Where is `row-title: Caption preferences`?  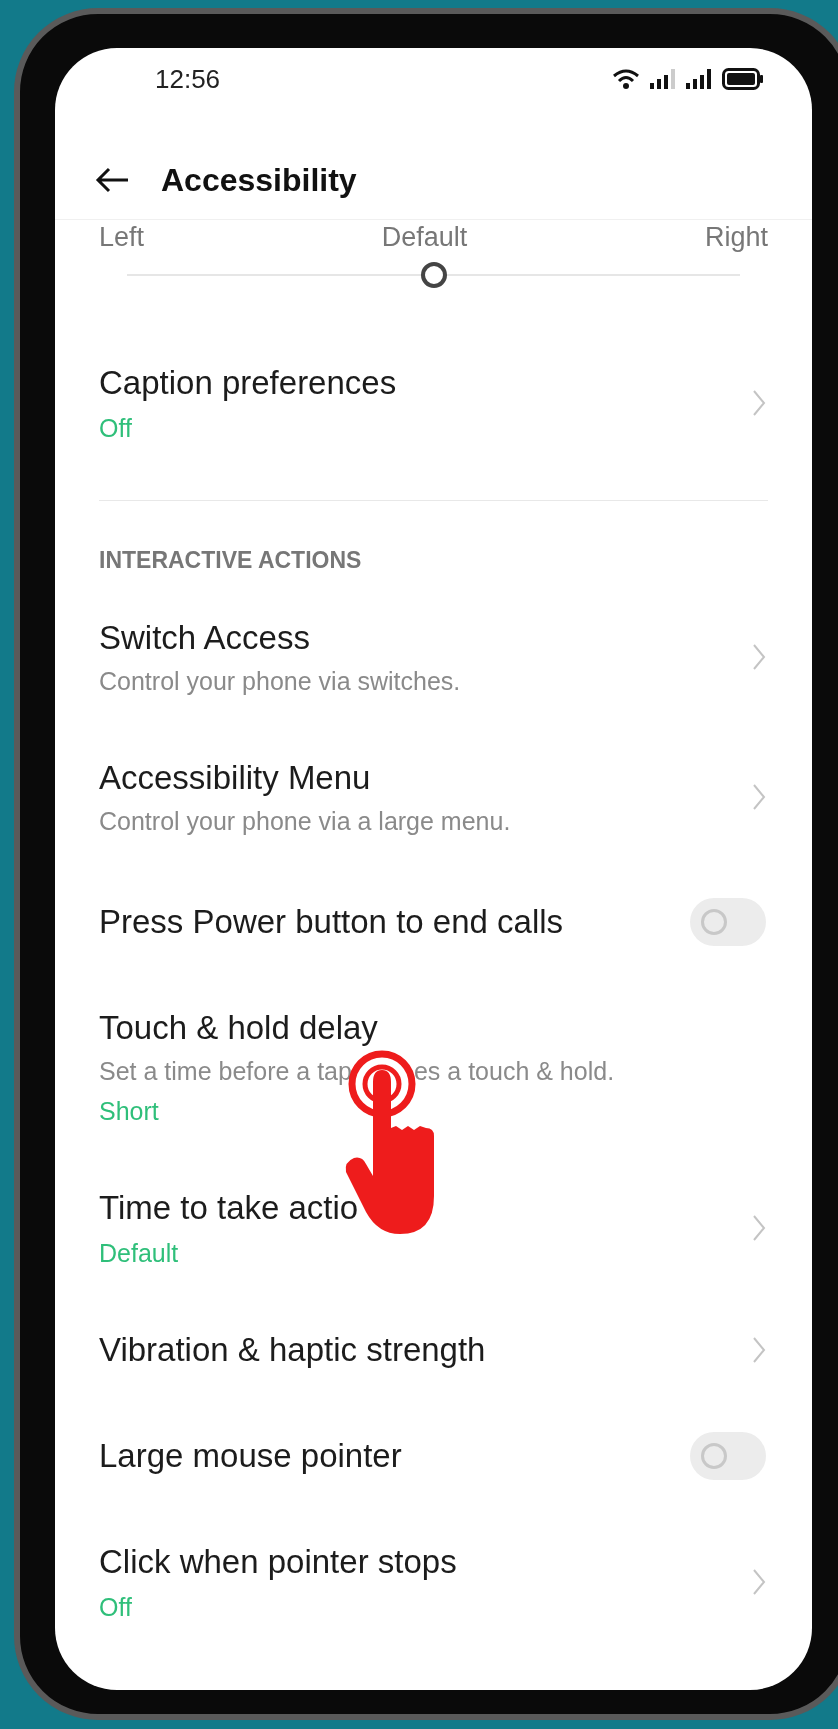 row-title: Caption preferences is located at coordinates (248, 383).